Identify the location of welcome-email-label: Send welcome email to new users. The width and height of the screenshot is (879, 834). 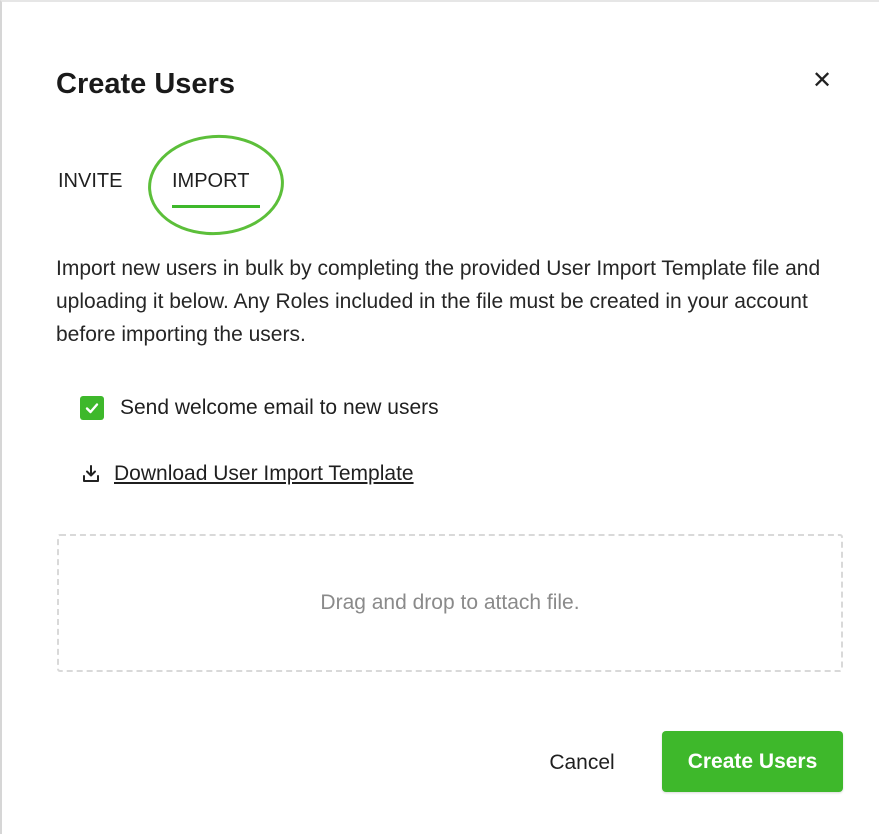
(279, 408).